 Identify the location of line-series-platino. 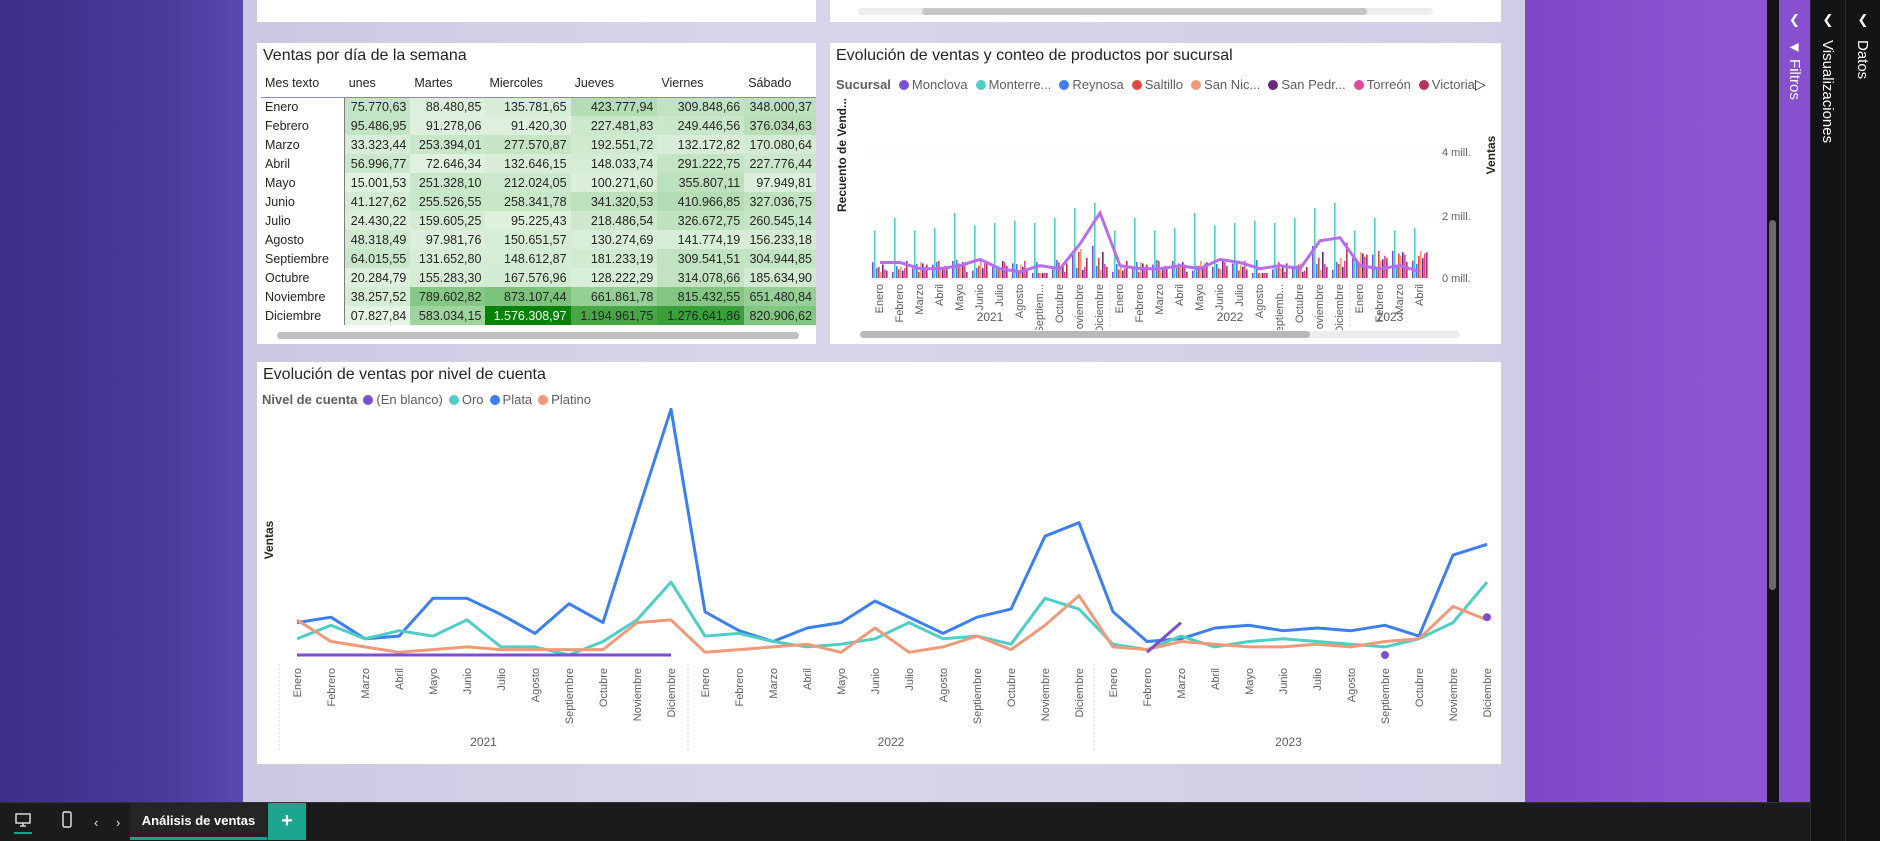
(892, 624).